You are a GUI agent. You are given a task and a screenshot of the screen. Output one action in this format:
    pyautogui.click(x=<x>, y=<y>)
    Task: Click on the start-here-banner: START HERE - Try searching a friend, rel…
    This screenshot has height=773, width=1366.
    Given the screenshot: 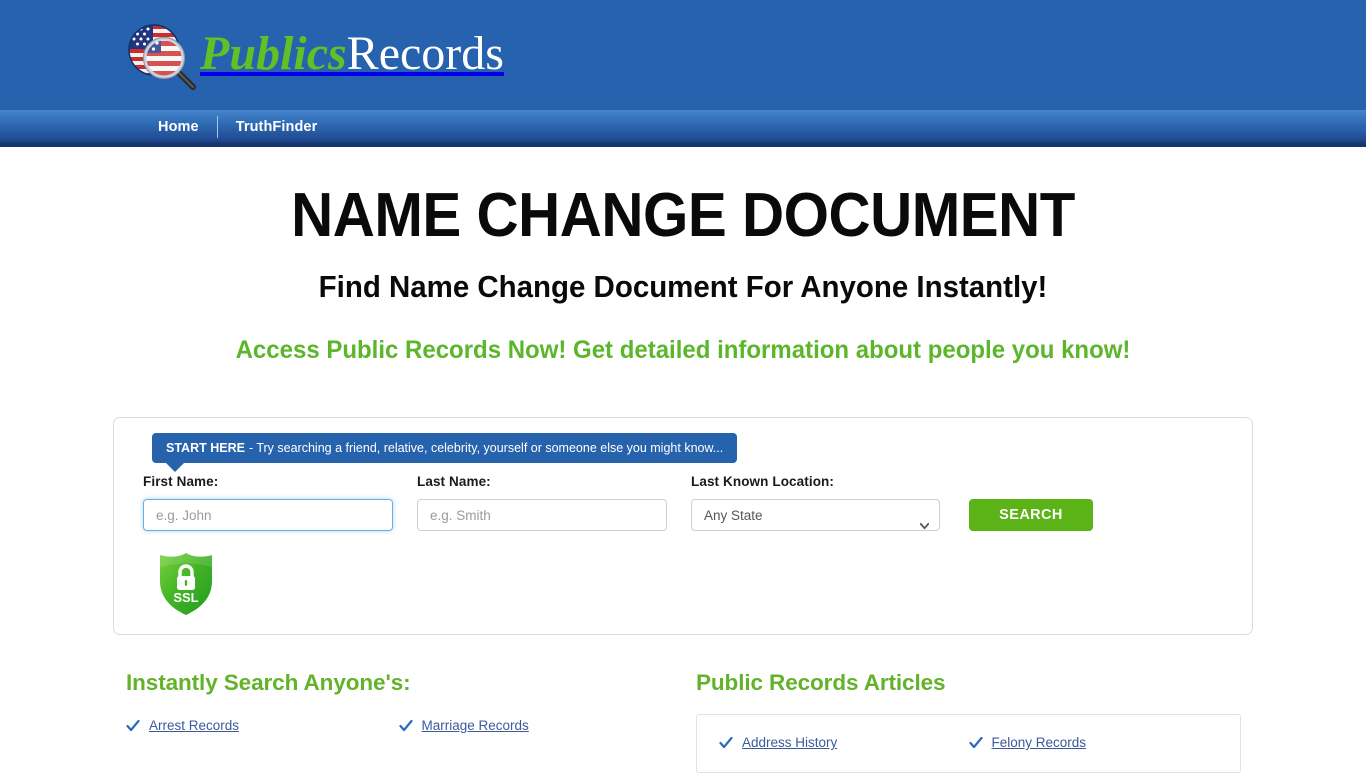 What is the action you would take?
    pyautogui.click(x=445, y=452)
    